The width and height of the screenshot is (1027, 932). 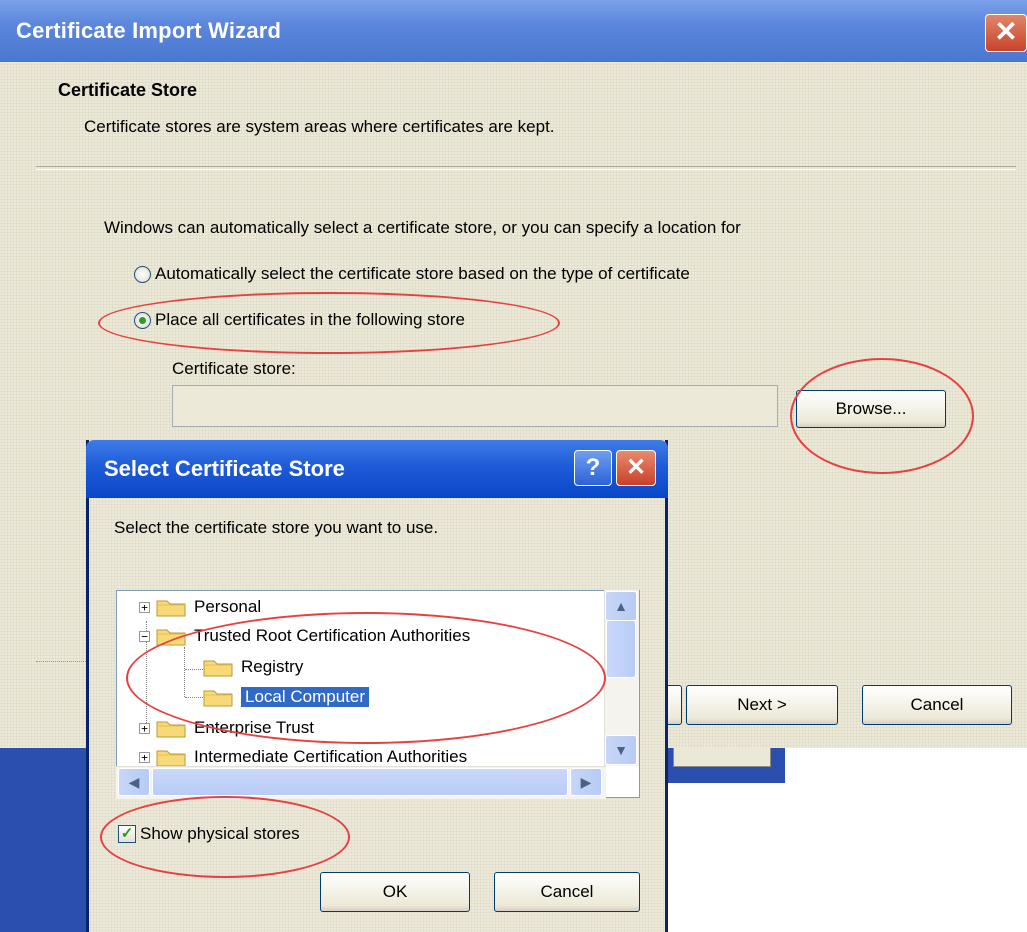 What do you see at coordinates (475, 406) in the screenshot?
I see `certificate-store-field` at bounding box center [475, 406].